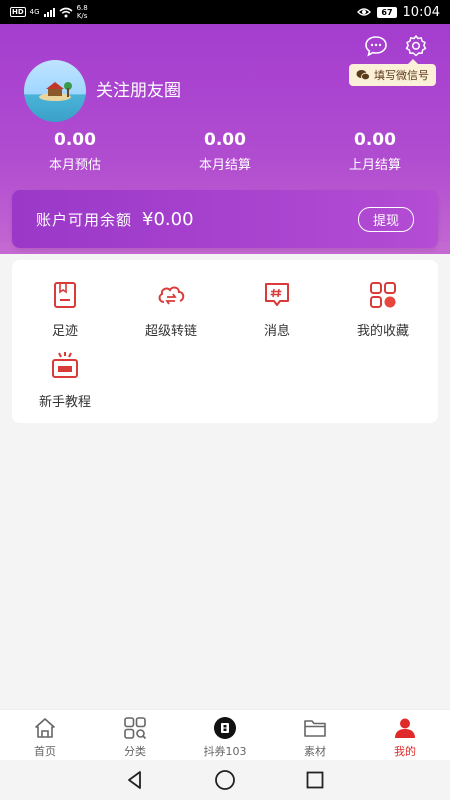  I want to click on eye-icon, so click(364, 12).